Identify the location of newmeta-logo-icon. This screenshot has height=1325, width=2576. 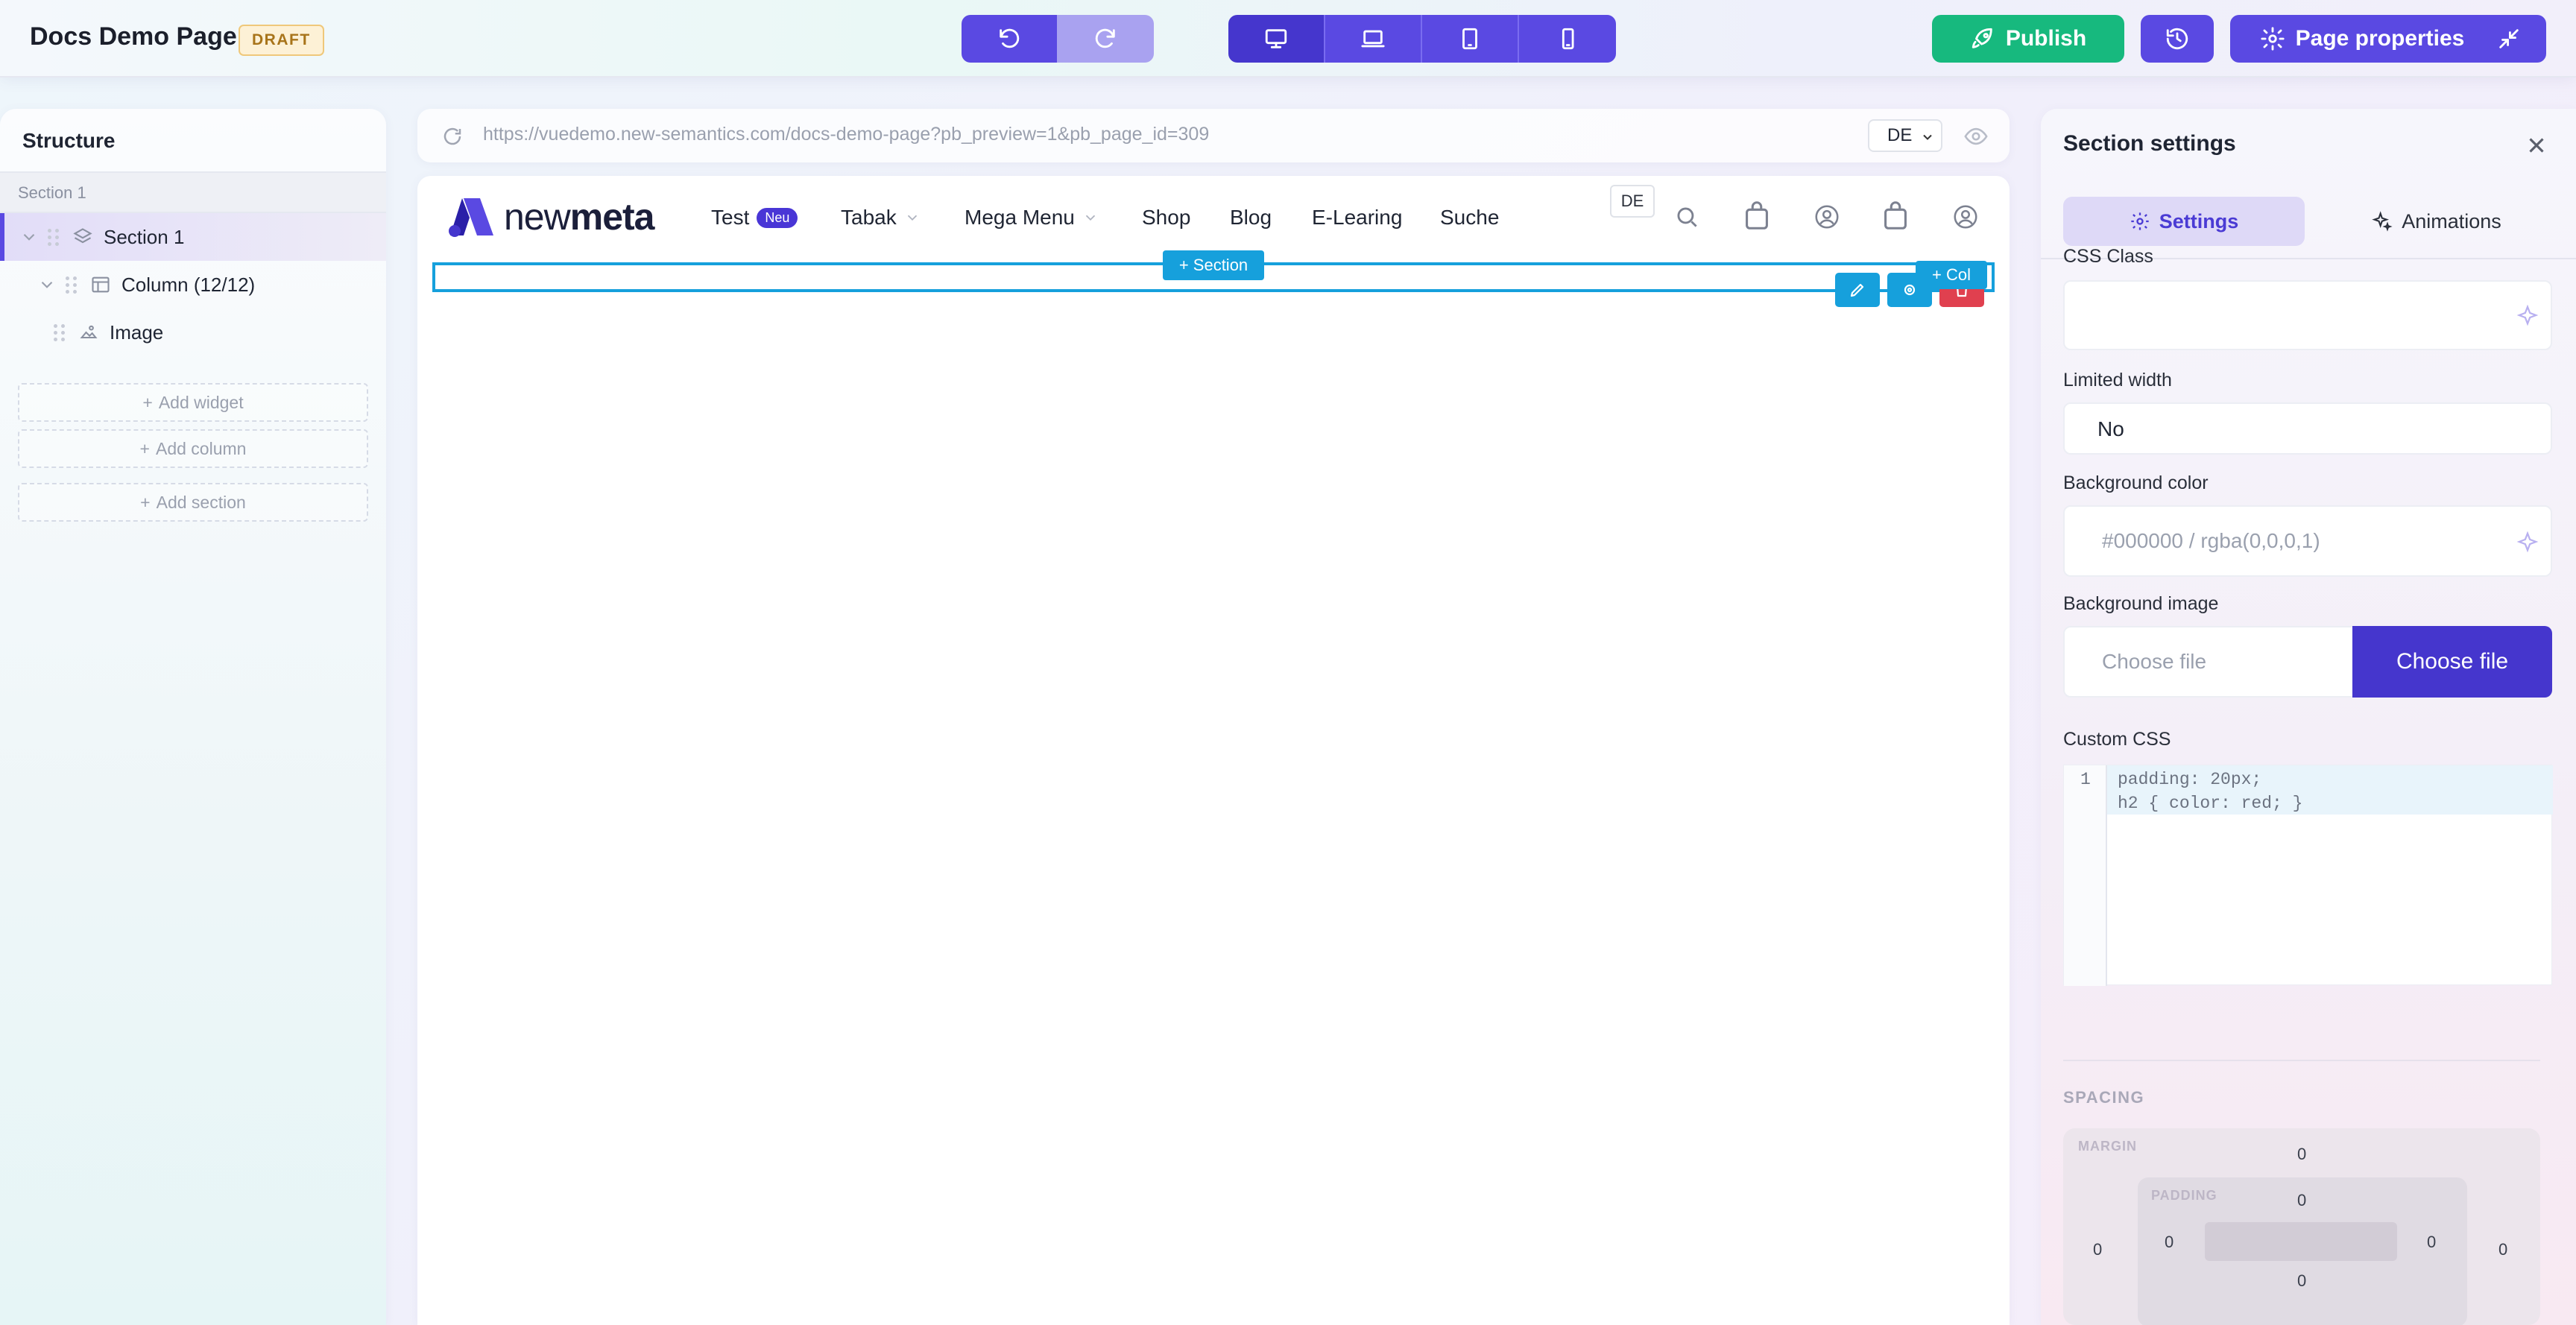
(471, 217).